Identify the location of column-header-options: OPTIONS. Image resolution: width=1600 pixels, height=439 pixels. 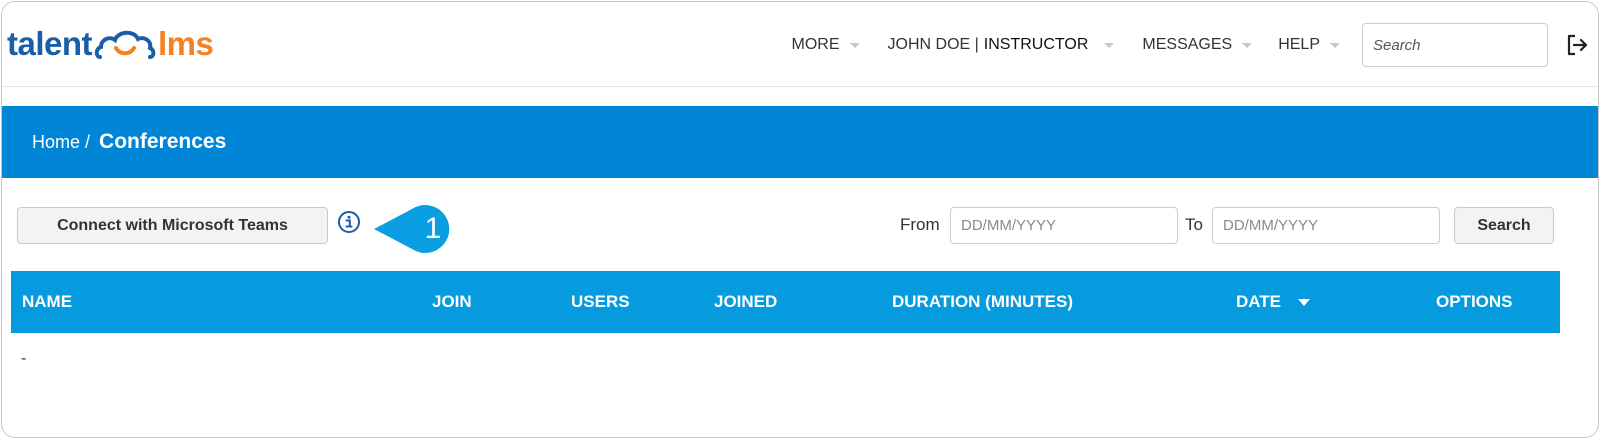
(1474, 301).